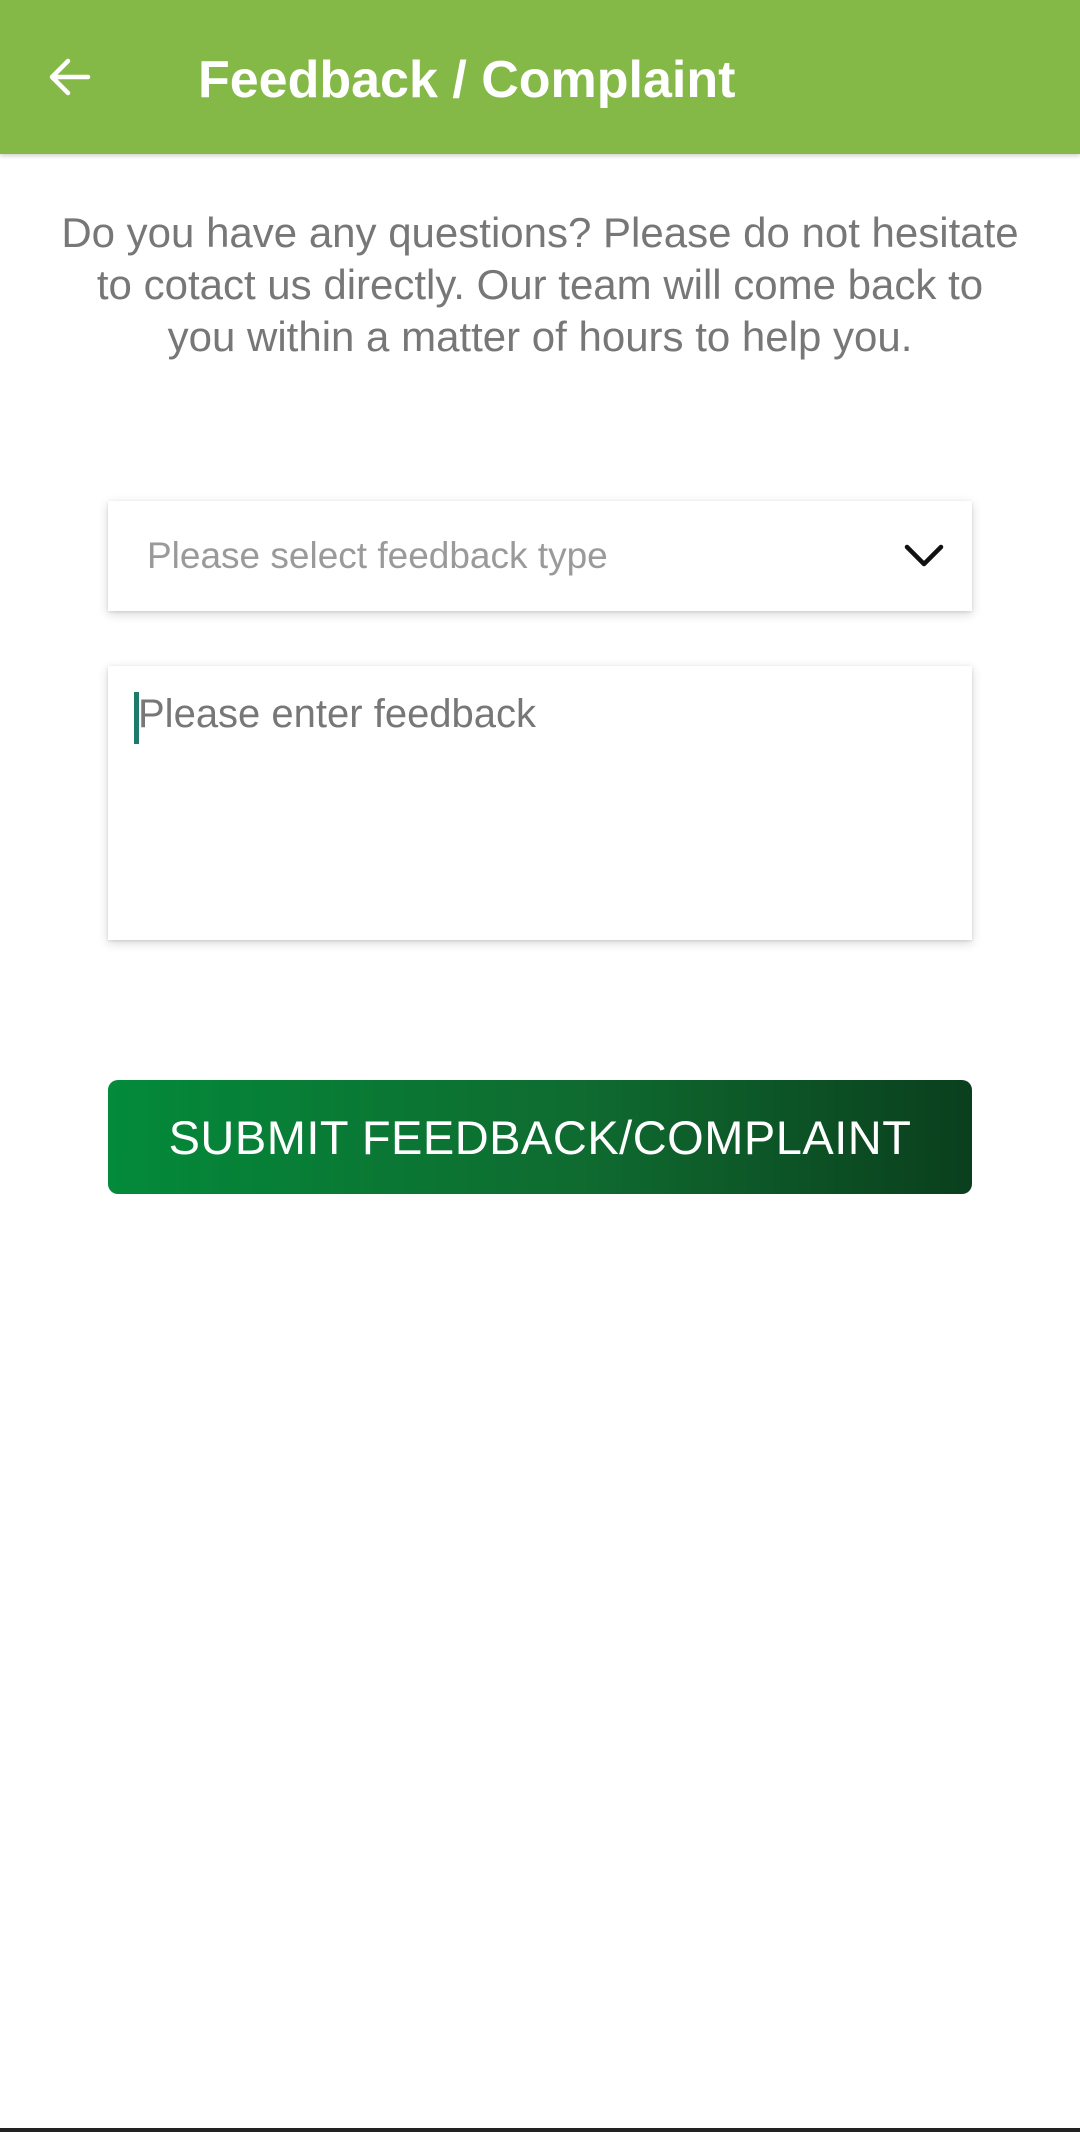  I want to click on page-title: Feedback / Complaint, so click(467, 80).